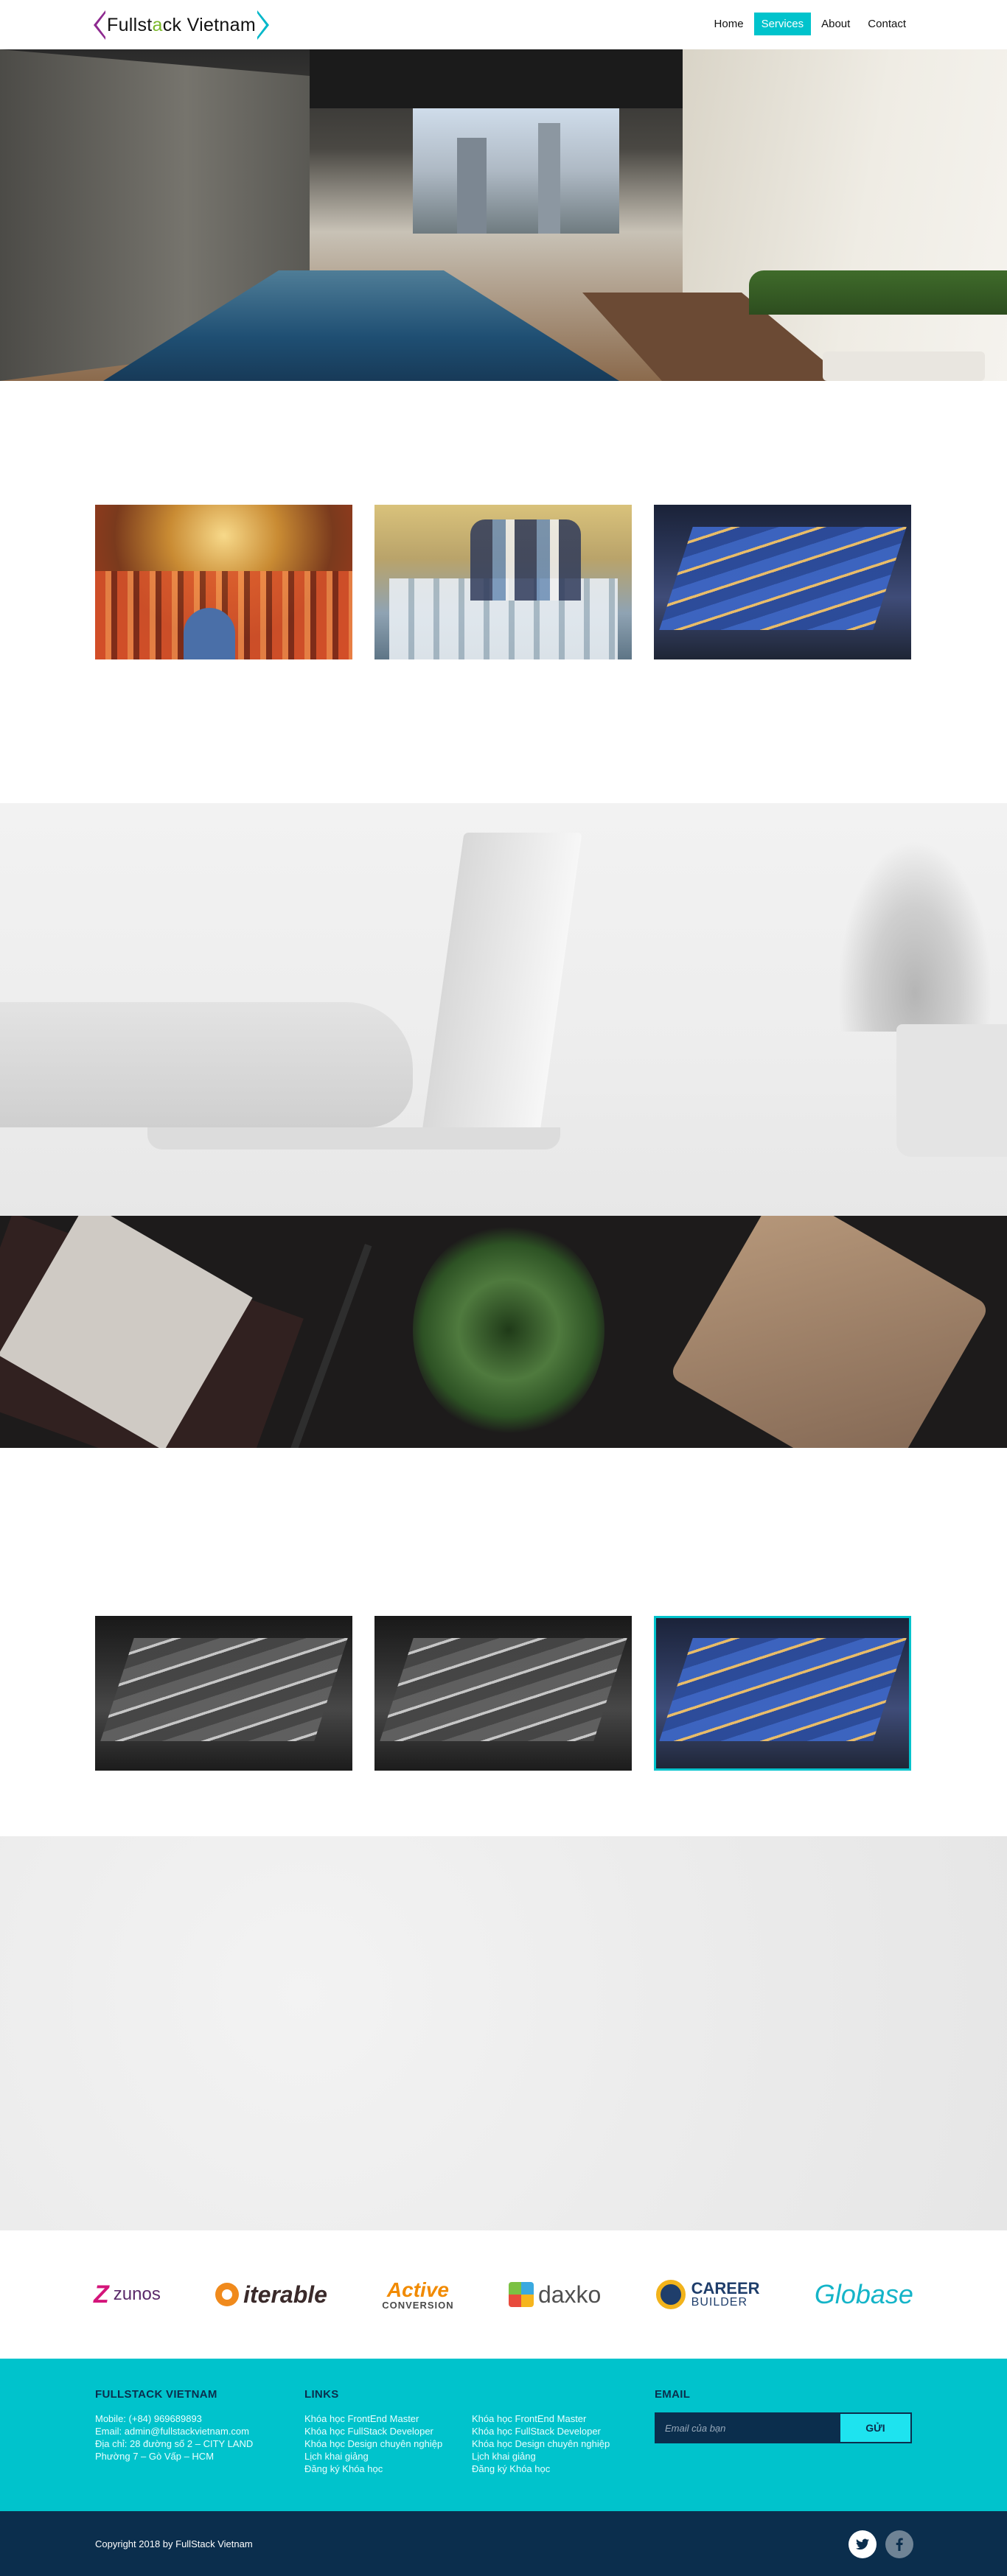 The image size is (1007, 2576). Describe the element at coordinates (172, 2431) in the screenshot. I see `footer-email: Email: admin@fullstackvietnam.com` at that location.